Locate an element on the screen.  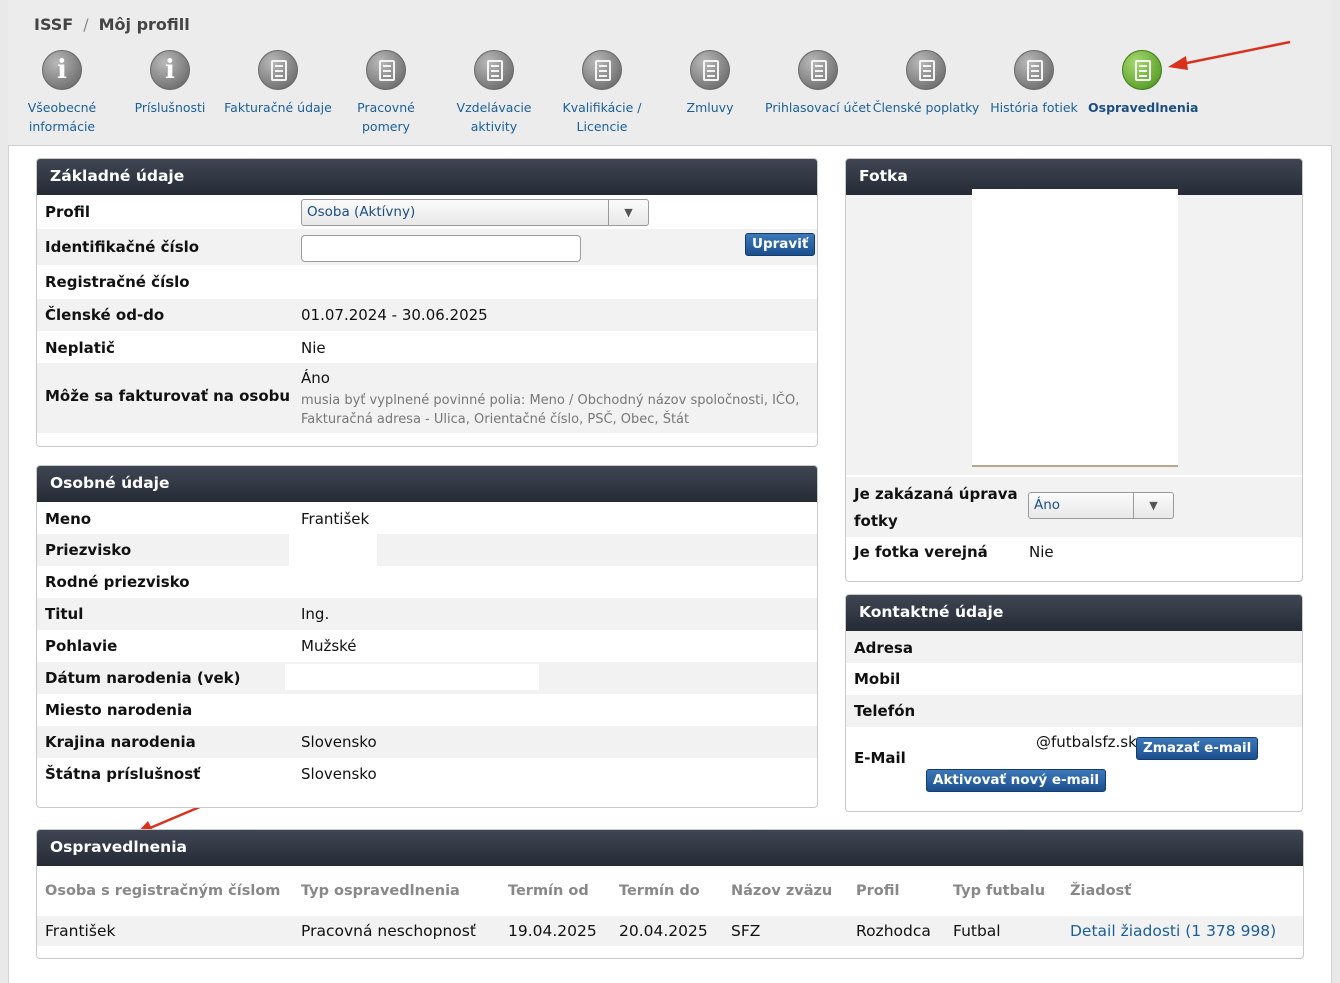
tab-billing: Fakturačné údaje is located at coordinates (278, 83).